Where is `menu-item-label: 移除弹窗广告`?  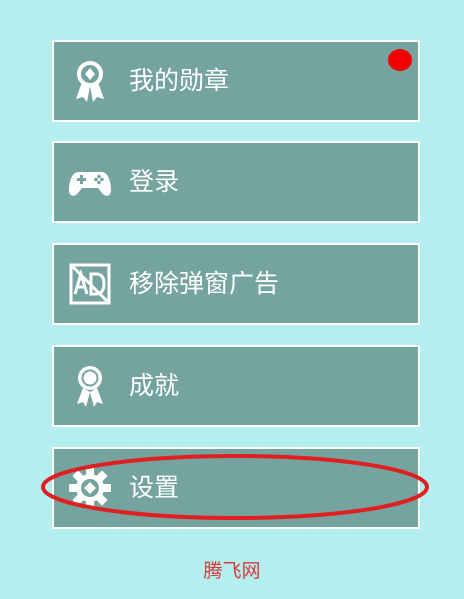 menu-item-label: 移除弹窗广告 is located at coordinates (204, 283).